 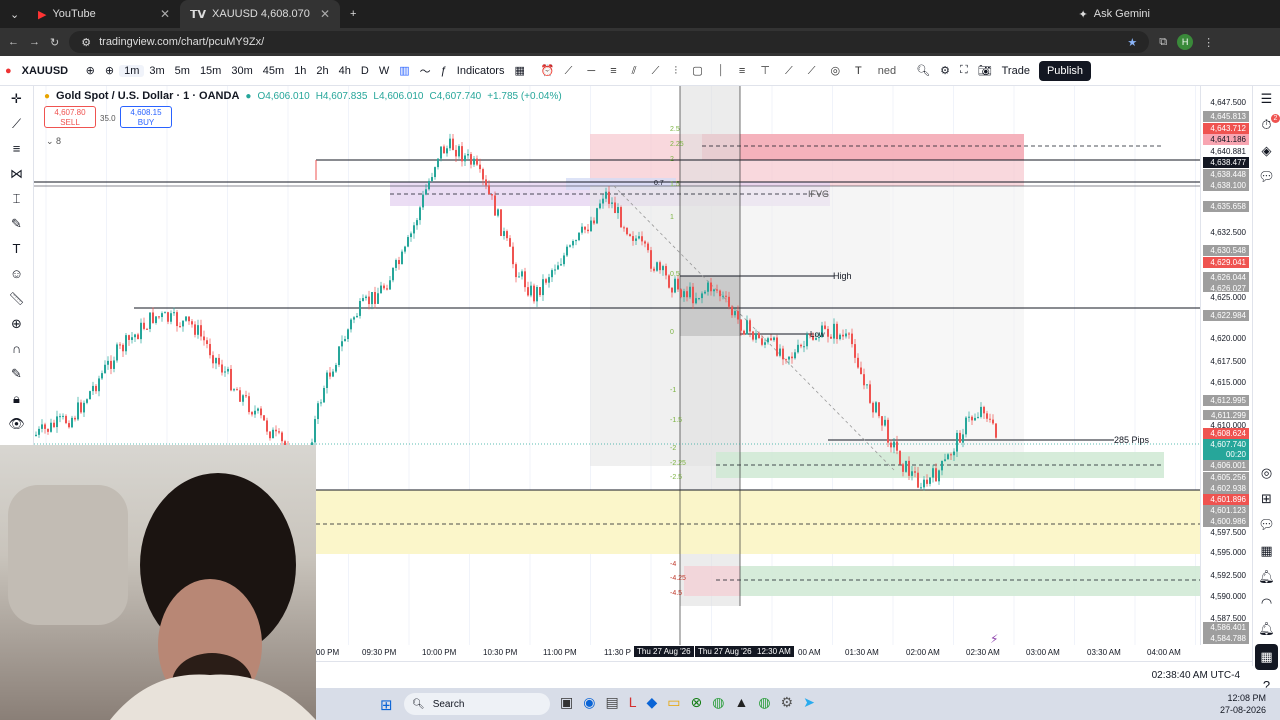 I want to click on text-tool-icon: T, so click(x=16, y=248).